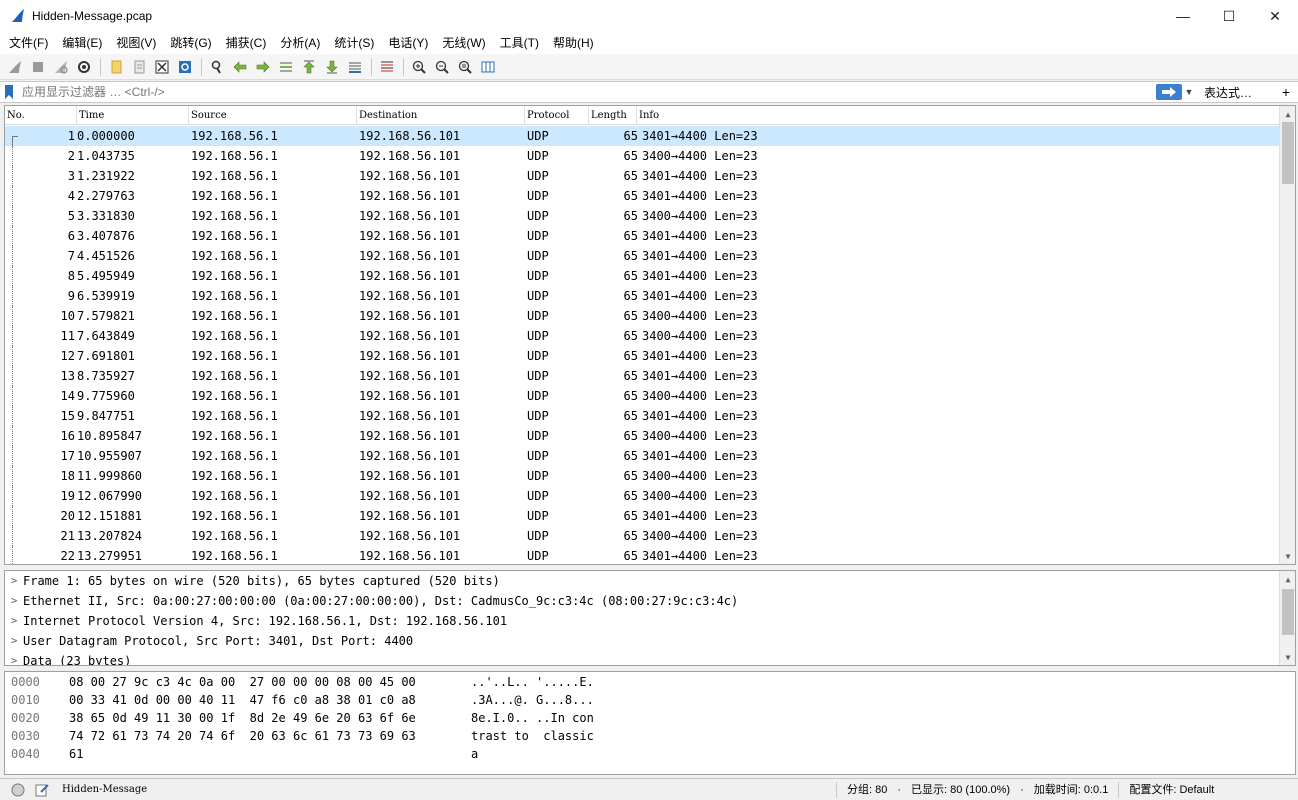 This screenshot has width=1298, height=800. What do you see at coordinates (263, 67) in the screenshot?
I see `go-forward-button` at bounding box center [263, 67].